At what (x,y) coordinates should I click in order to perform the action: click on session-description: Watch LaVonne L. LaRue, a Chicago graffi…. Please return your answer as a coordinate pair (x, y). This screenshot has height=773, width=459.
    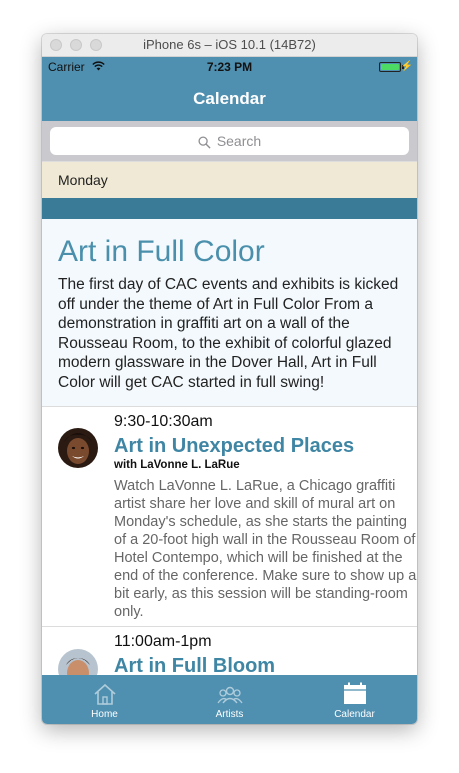
    Looking at the image, I should click on (265, 549).